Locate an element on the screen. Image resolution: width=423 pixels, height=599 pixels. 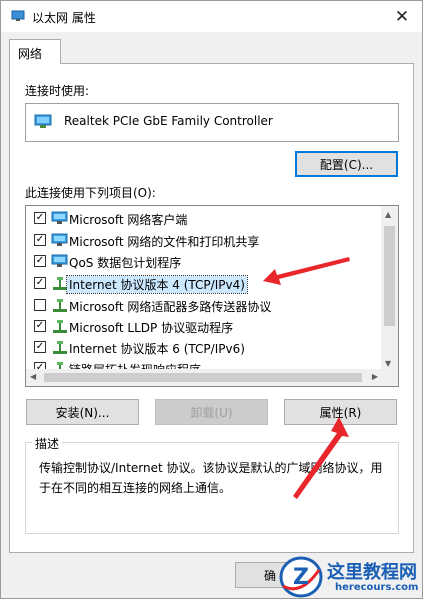
item-label: QoS 数据包计划程序 is located at coordinates (125, 263).